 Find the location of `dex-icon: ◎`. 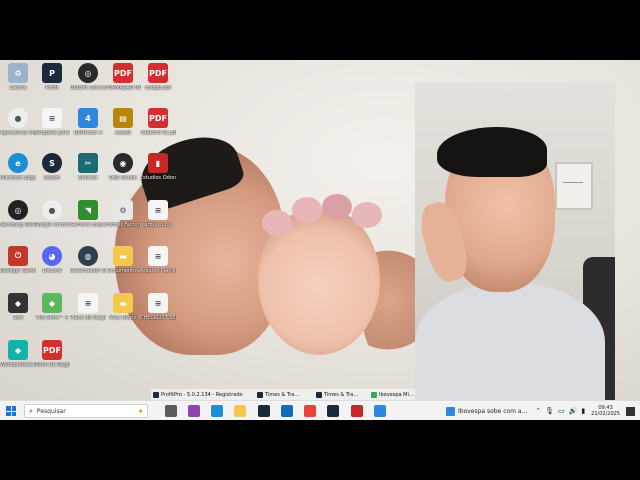

dex-icon: ◎ is located at coordinates (18, 210).